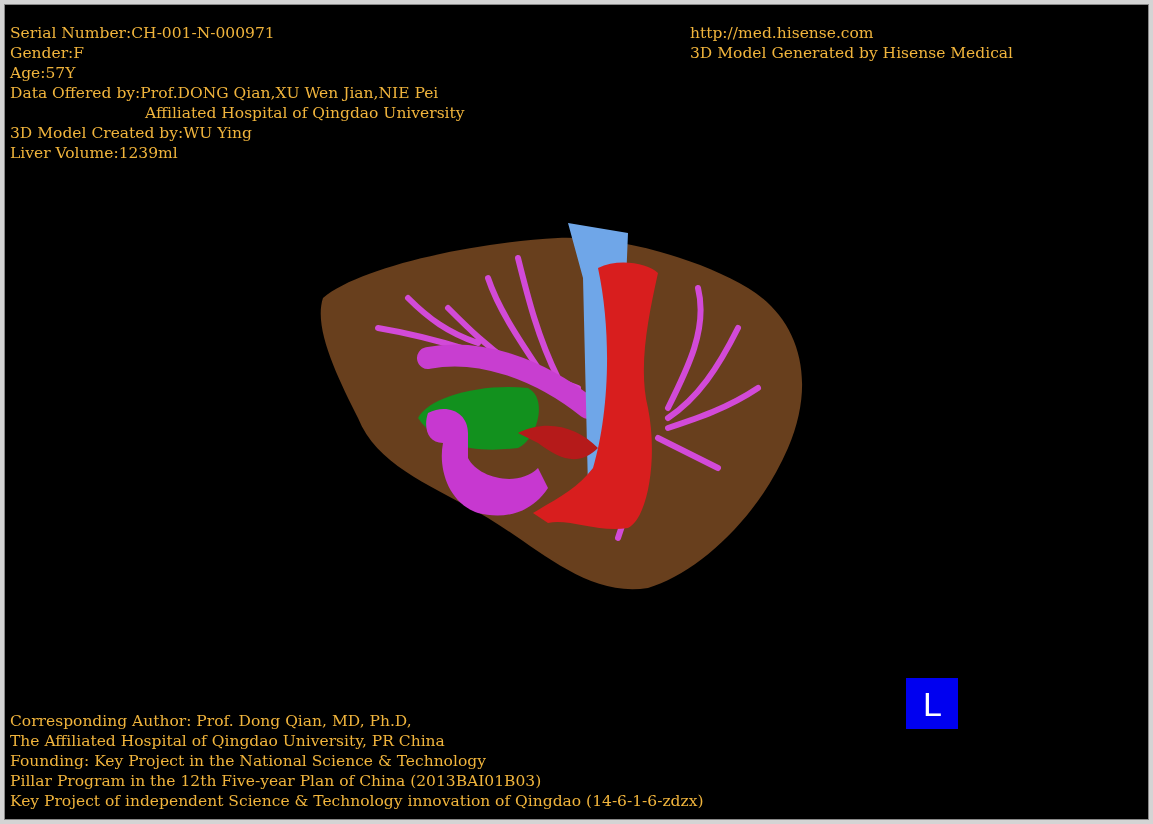  I want to click on info-text: Affiliated Hospital of Qingdao University, so click(304, 113).